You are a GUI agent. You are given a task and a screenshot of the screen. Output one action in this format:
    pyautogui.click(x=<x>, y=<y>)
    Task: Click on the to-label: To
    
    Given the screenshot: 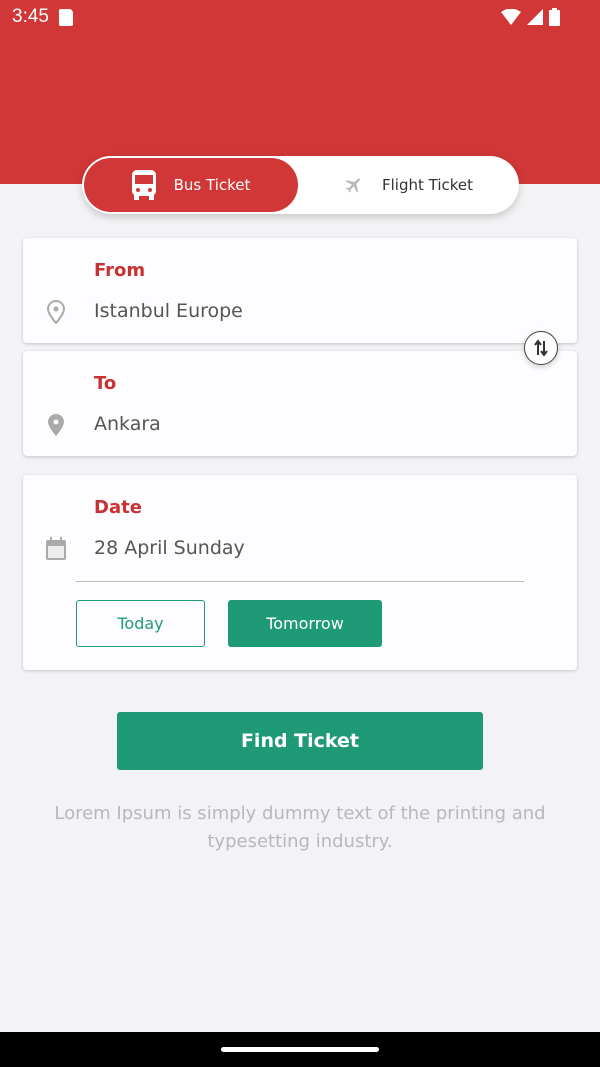 What is the action you would take?
    pyautogui.click(x=105, y=383)
    